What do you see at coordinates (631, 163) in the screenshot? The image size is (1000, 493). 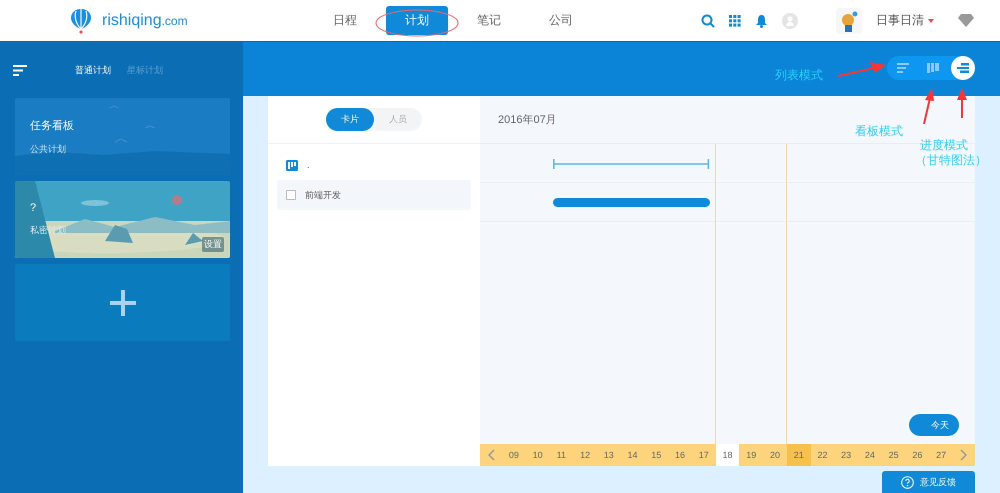 I see `summary-bar` at bounding box center [631, 163].